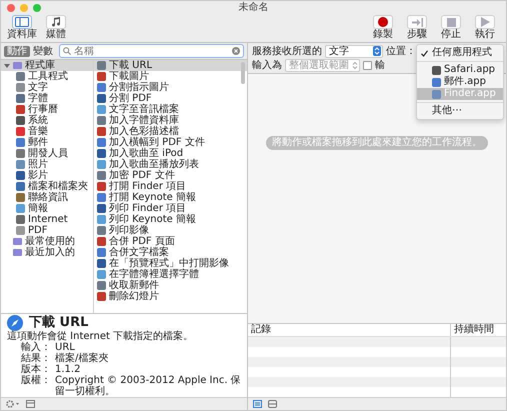 This screenshot has height=411, width=507. Describe the element at coordinates (36, 358) in the screenshot. I see `field-label: 結果：` at that location.